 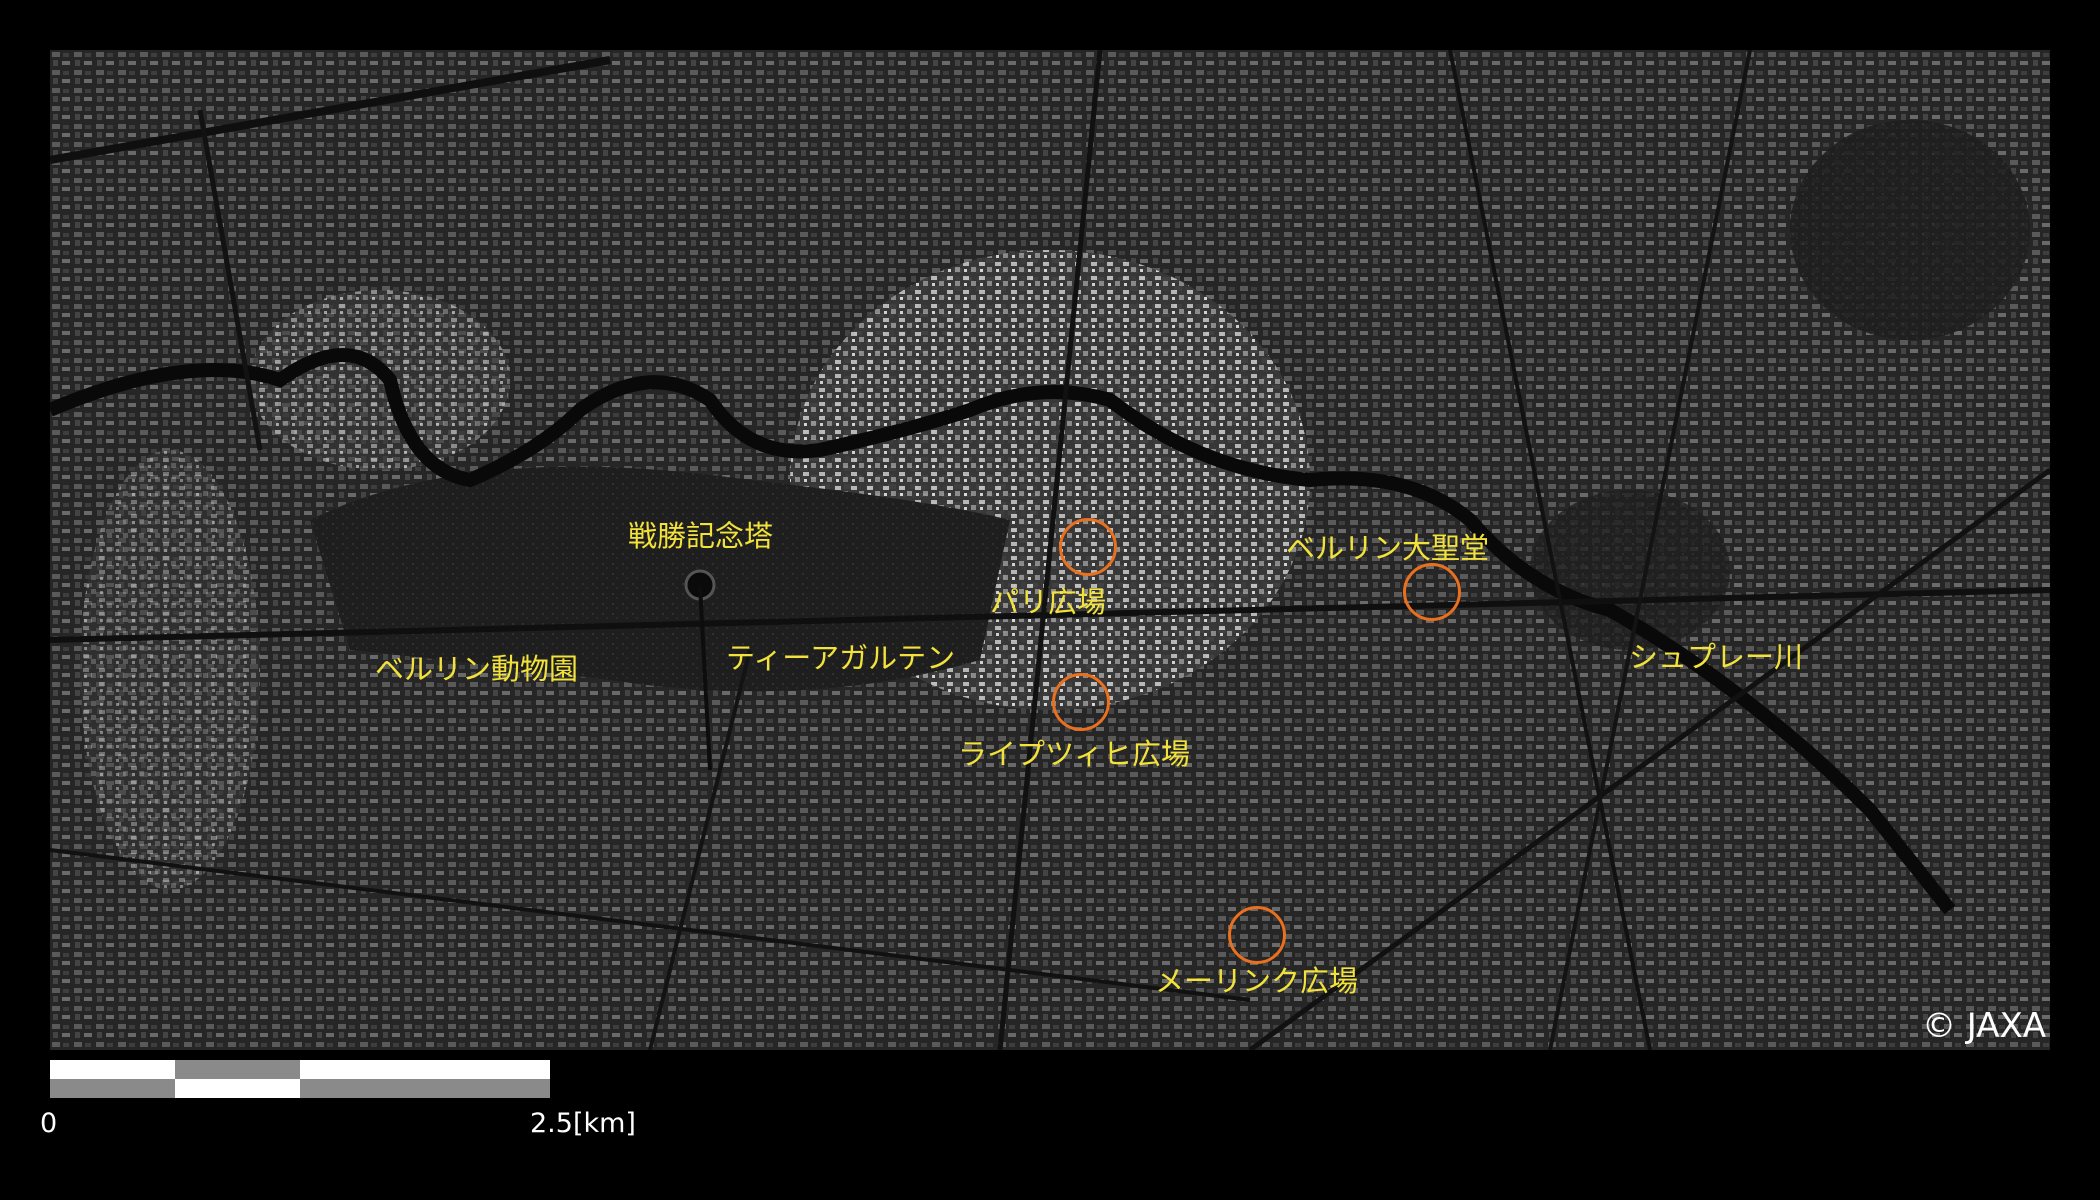 What do you see at coordinates (1432, 592) in the screenshot?
I see `berlin-cathedral-marker` at bounding box center [1432, 592].